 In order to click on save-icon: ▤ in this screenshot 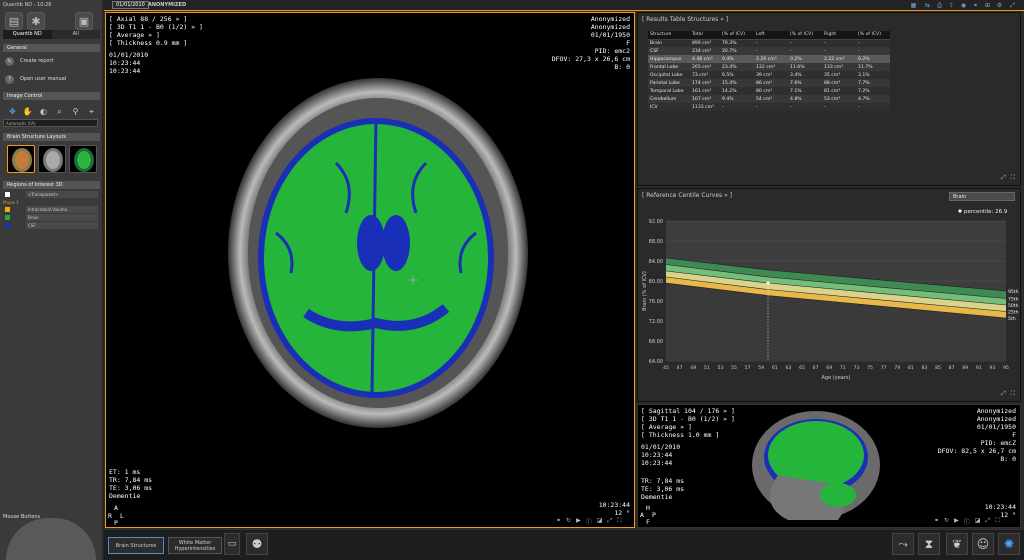, I will do `click(14, 21)`.